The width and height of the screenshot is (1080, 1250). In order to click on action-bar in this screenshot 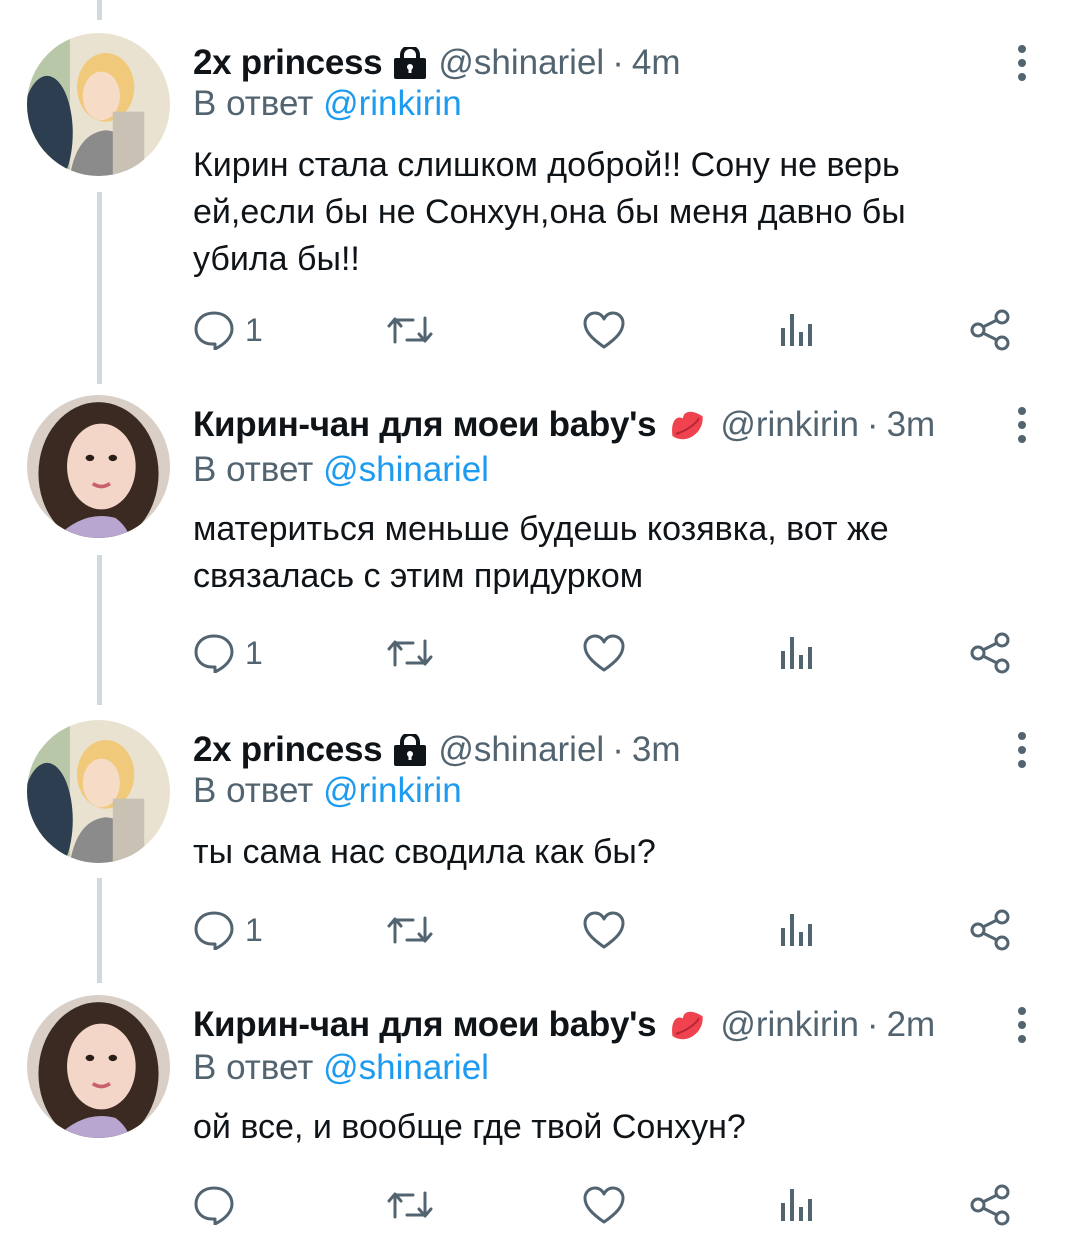, I will do `click(540, 1205)`.